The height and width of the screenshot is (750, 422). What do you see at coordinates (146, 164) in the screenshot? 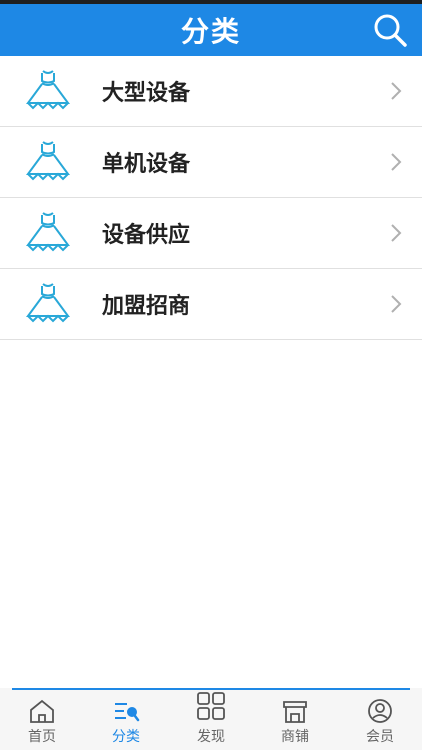
I see `category-label: 单机设备` at bounding box center [146, 164].